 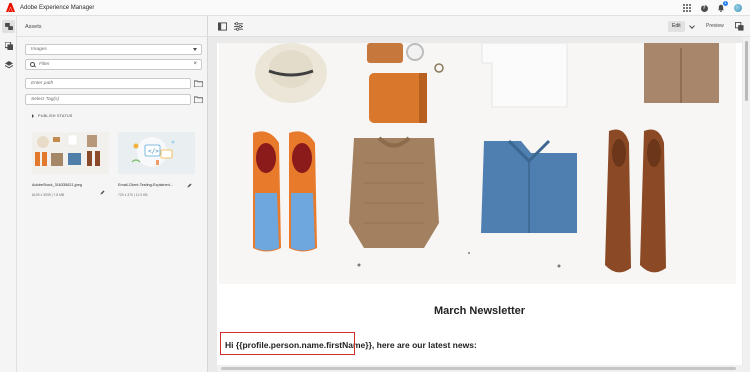 What do you see at coordinates (112, 36) in the screenshot?
I see `divider` at bounding box center [112, 36].